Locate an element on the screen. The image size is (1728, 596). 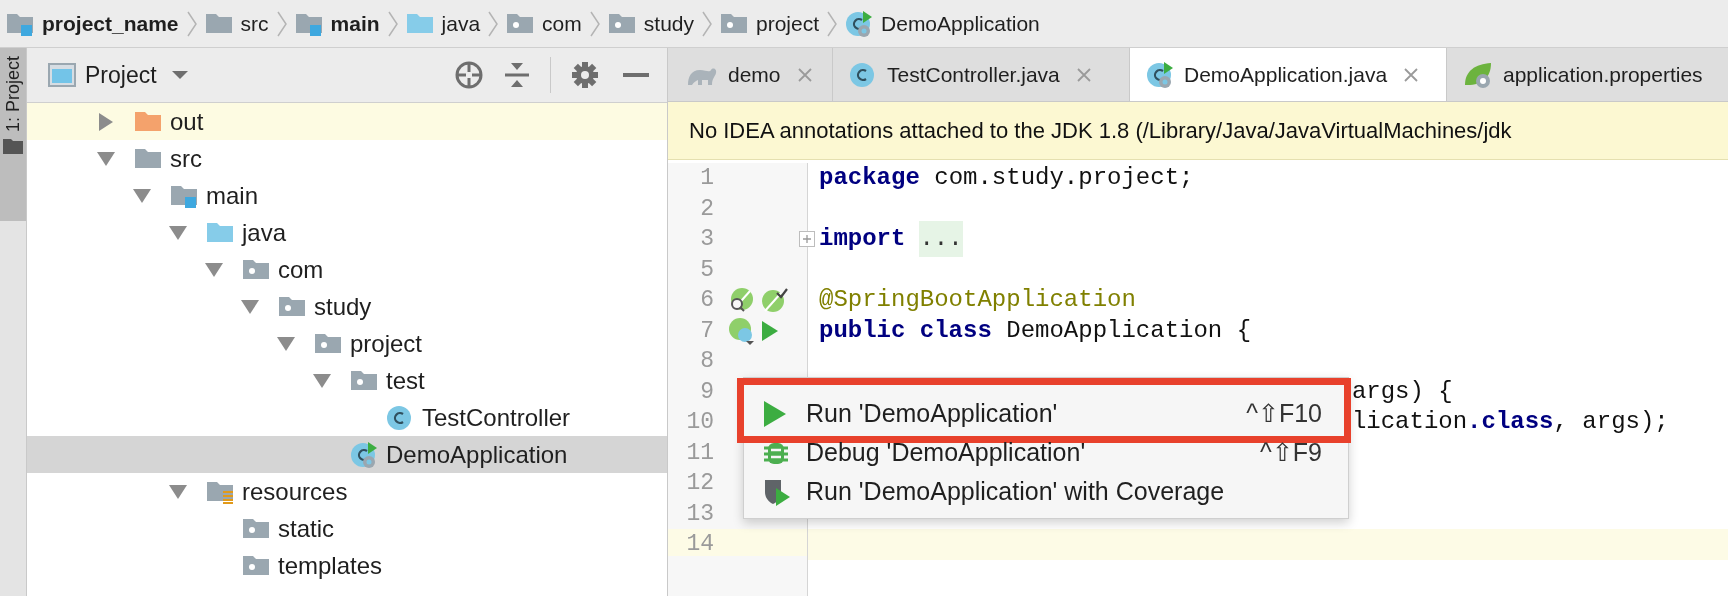
tree-item-label: static is located at coordinates (306, 528).